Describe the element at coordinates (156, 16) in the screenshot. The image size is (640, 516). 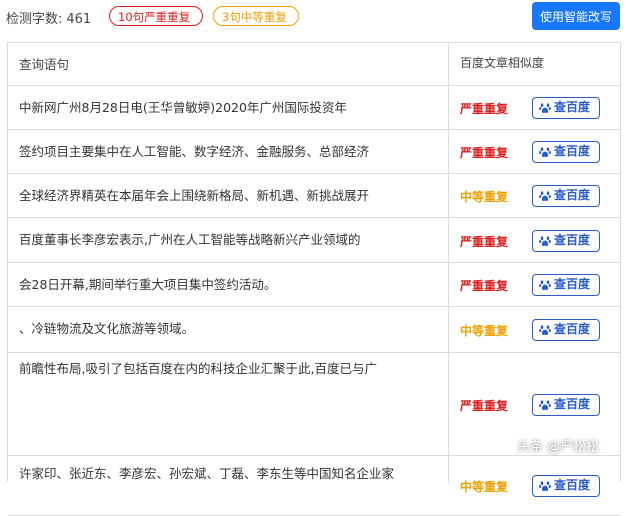
I see `severe-count-badge: 10句严重重复` at that location.